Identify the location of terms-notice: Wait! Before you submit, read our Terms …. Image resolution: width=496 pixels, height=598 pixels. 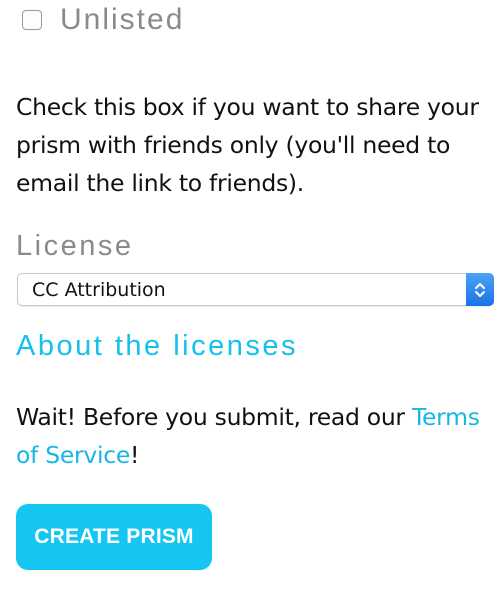
(251, 436).